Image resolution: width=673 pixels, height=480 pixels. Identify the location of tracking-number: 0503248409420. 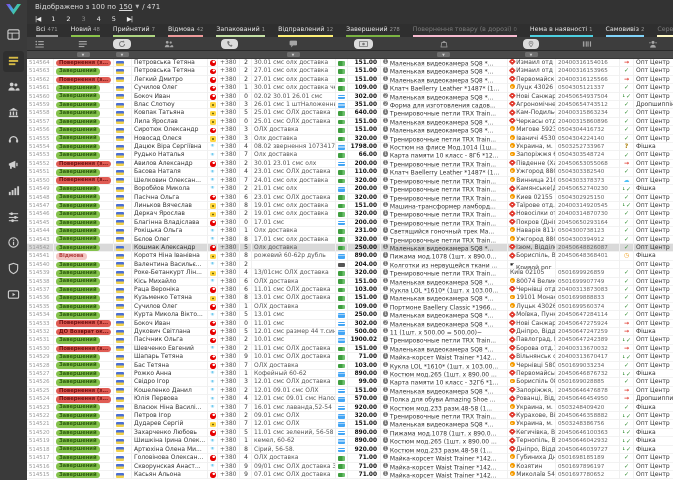
(587, 408).